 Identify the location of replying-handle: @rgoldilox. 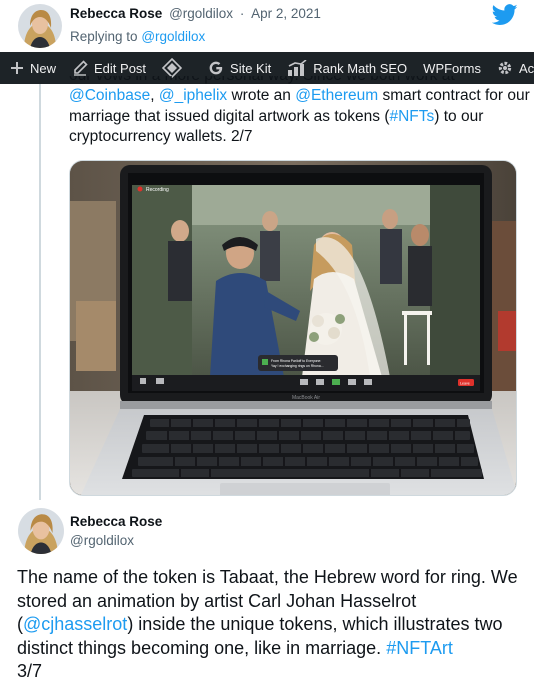
(173, 36).